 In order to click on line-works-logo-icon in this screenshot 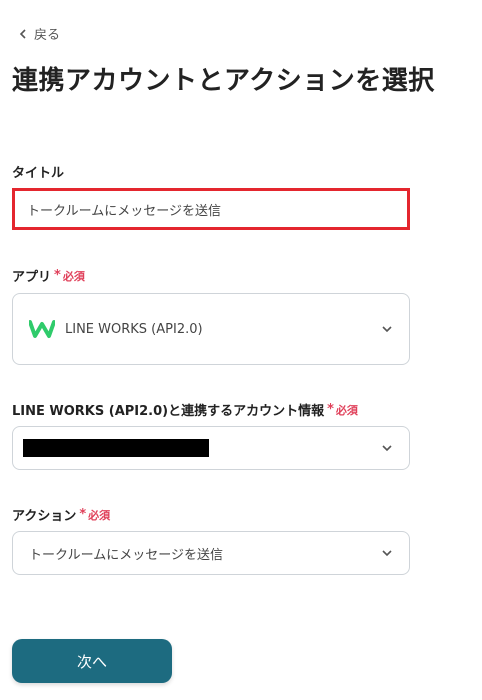, I will do `click(42, 329)`.